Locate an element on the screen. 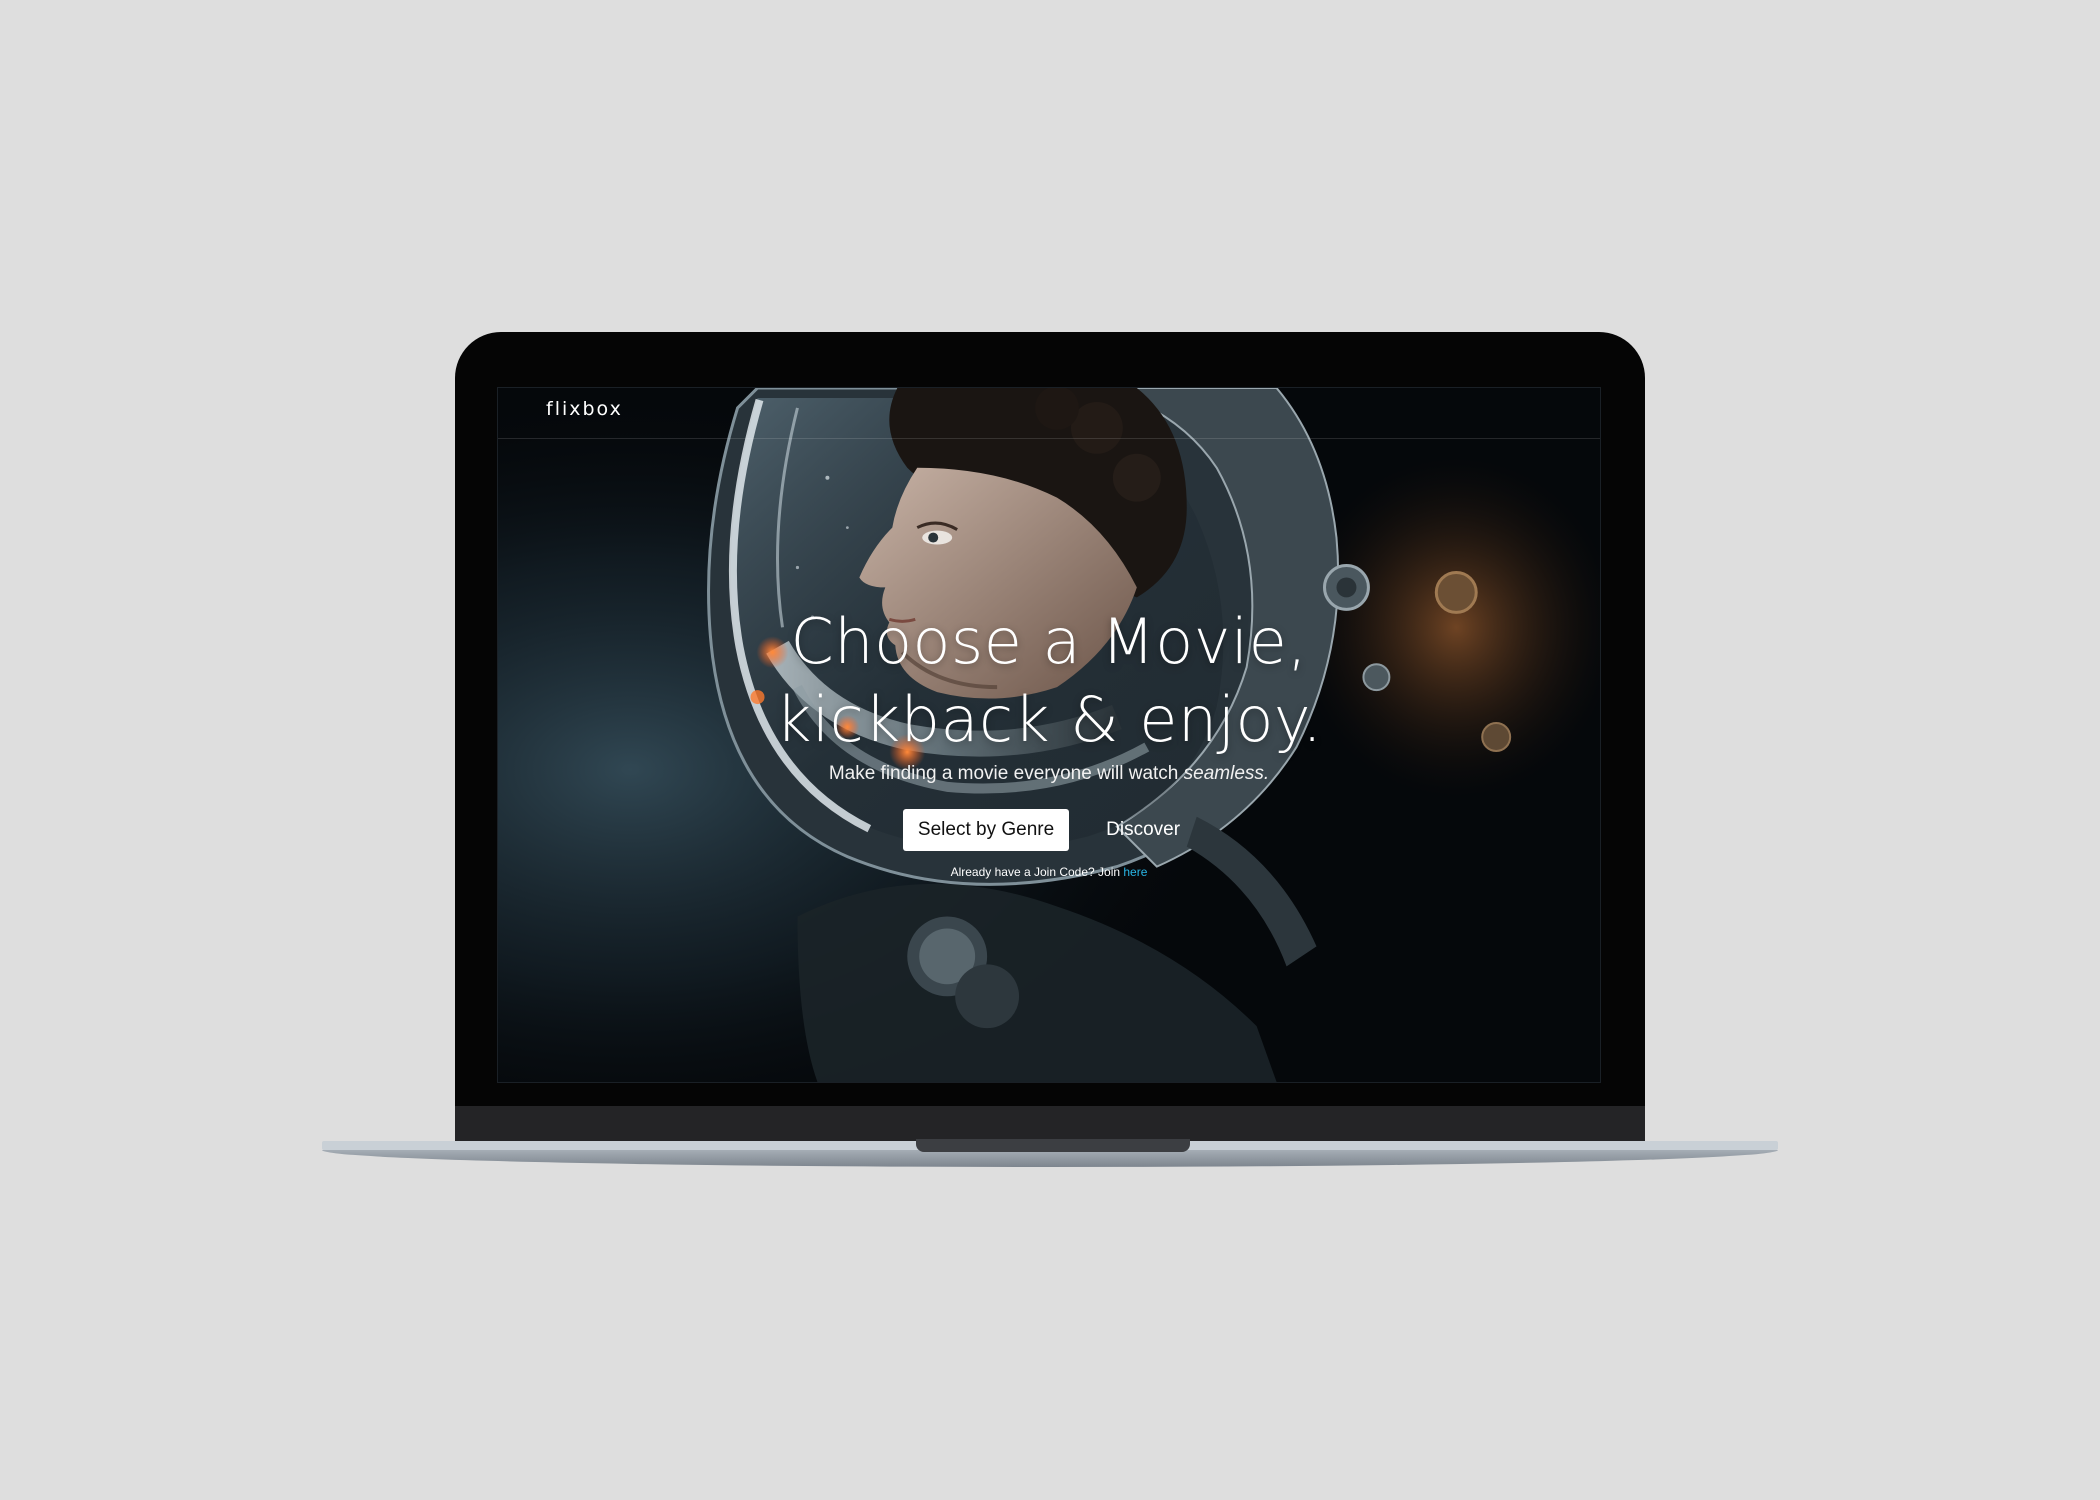  navbar: flixbox is located at coordinates (1049, 413).